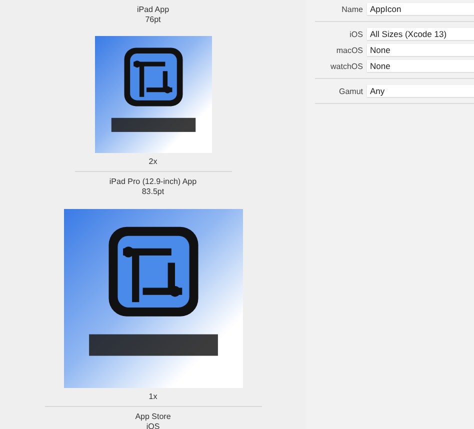 Image resolution: width=474 pixels, height=429 pixels. Describe the element at coordinates (153, 20) in the screenshot. I see `slot-size: 76pt` at that location.